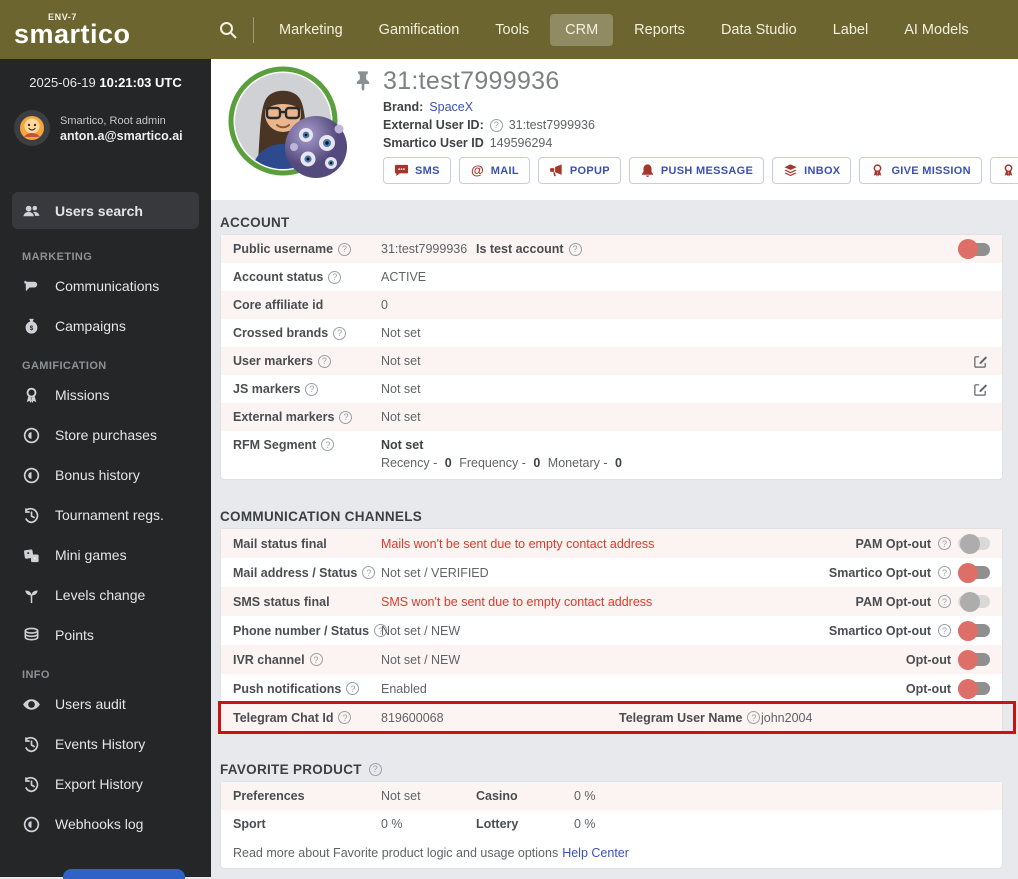  I want to click on give-bonus-button: GIVE BONUS, so click(1003, 170).